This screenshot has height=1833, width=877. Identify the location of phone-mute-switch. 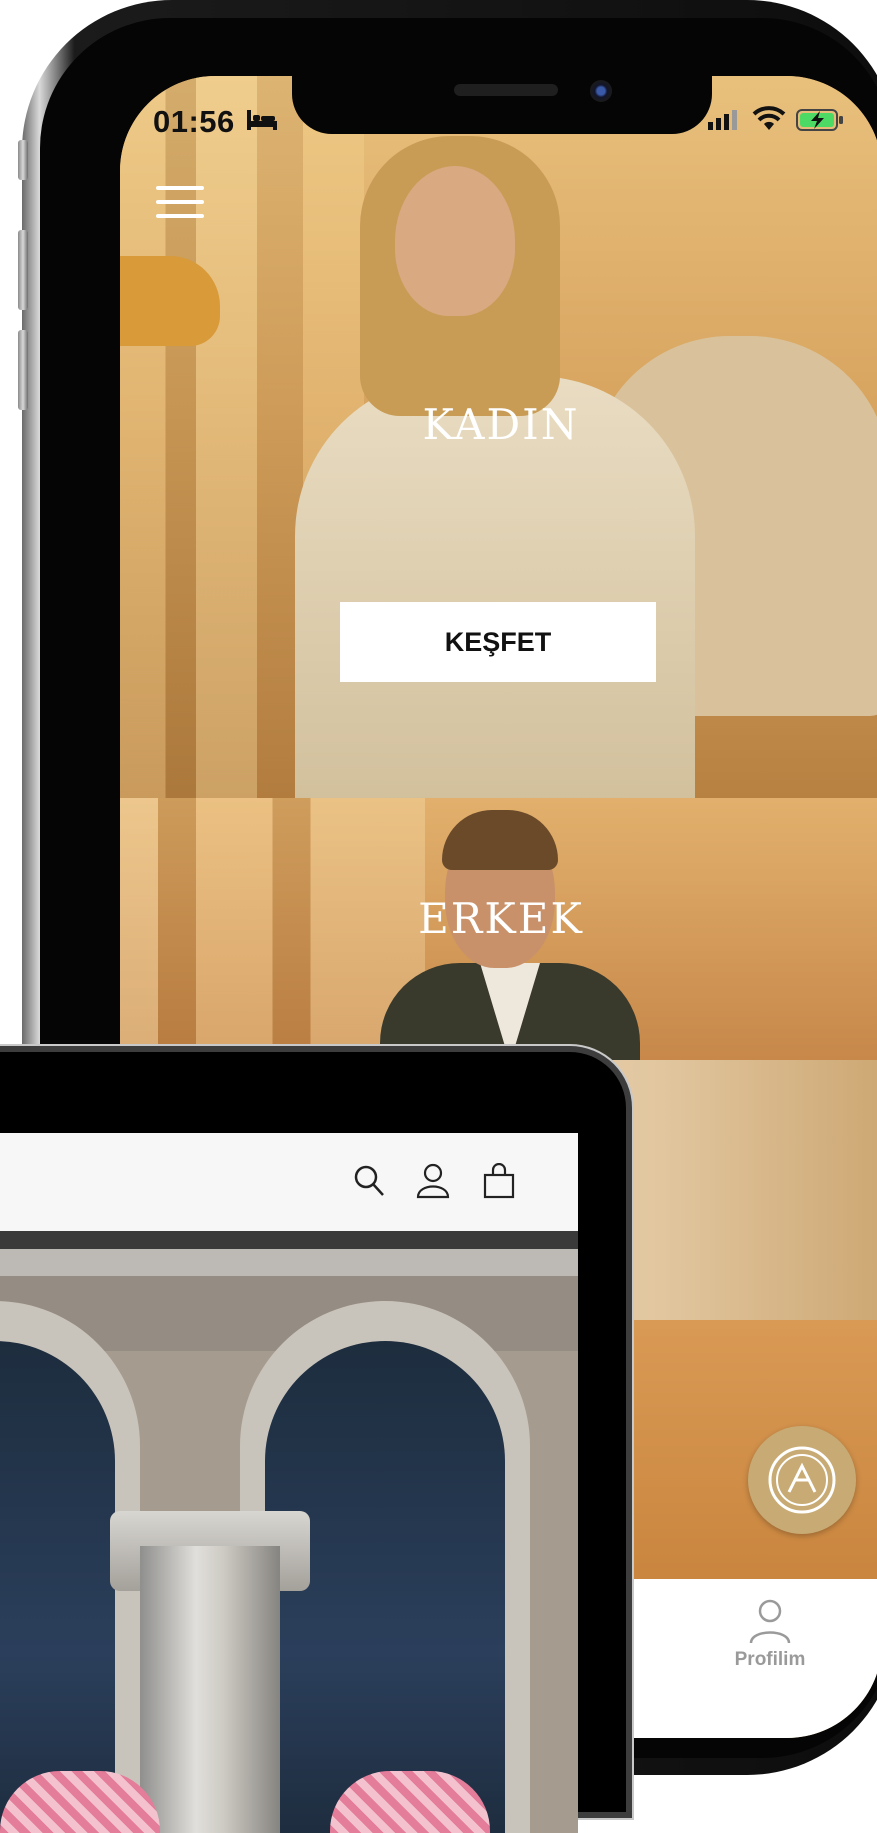
(23, 160).